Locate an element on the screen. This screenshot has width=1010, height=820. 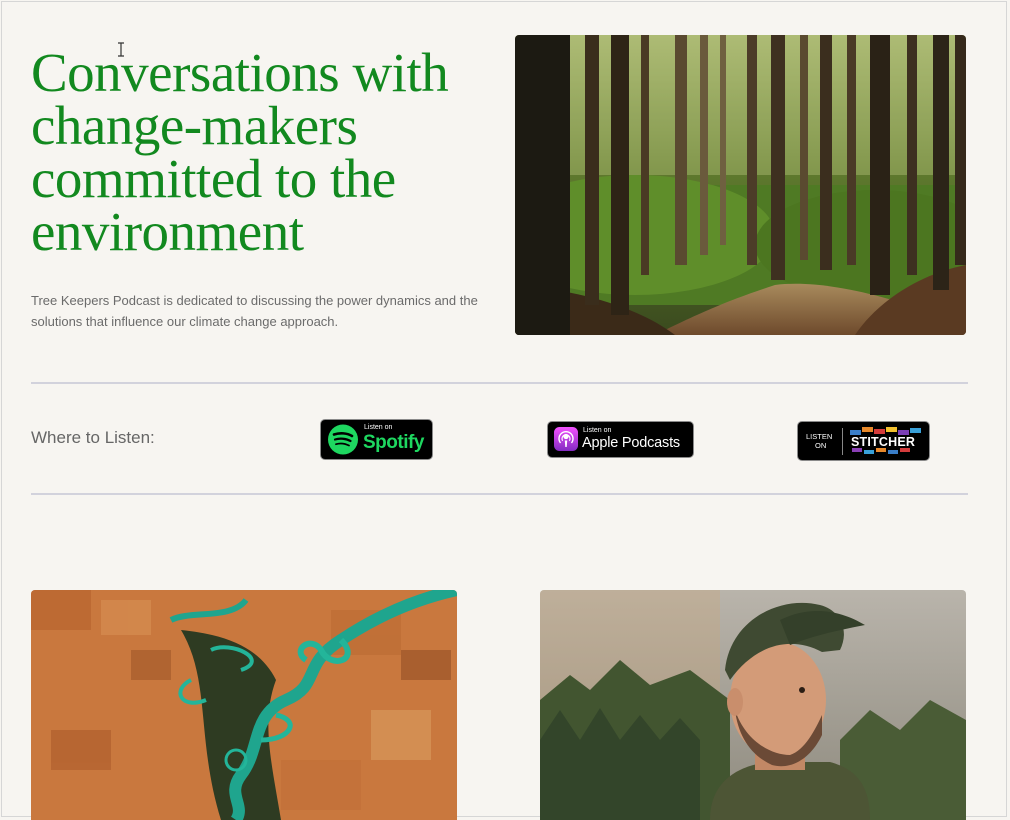
spotify-badge-name: Spotify is located at coordinates (393, 442).